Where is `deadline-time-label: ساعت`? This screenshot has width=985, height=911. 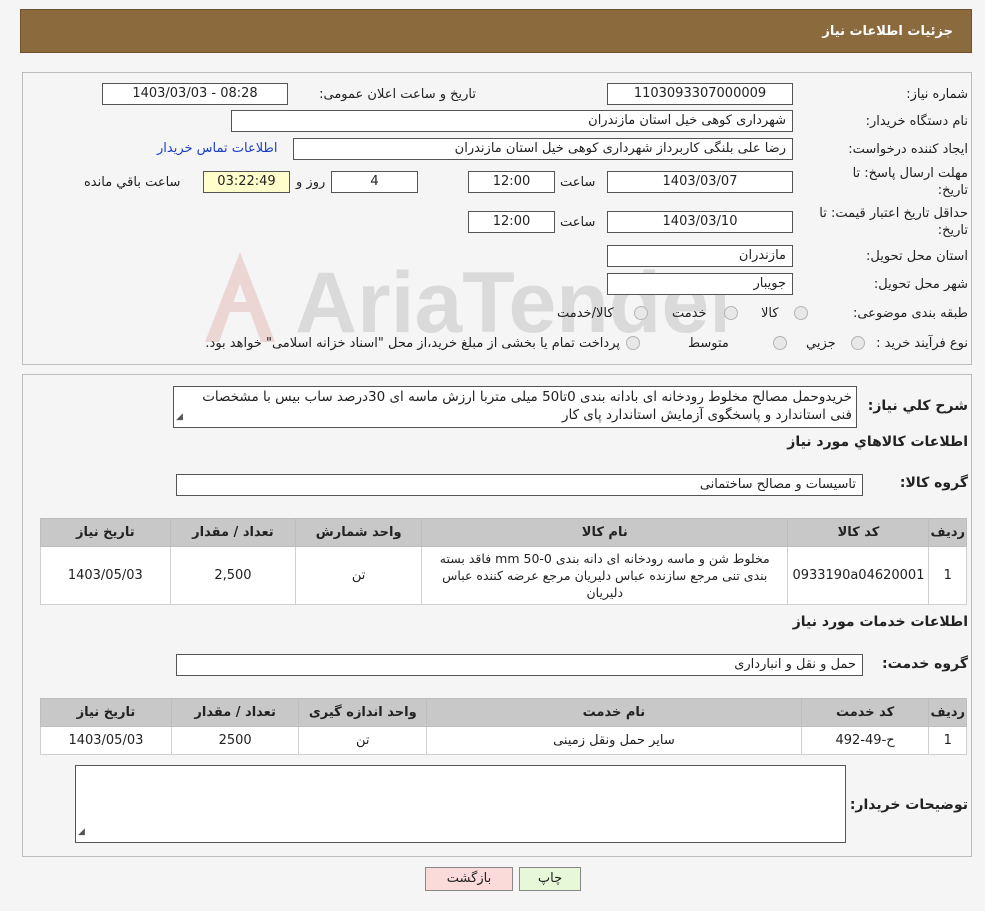 deadline-time-label: ساعت is located at coordinates (578, 182).